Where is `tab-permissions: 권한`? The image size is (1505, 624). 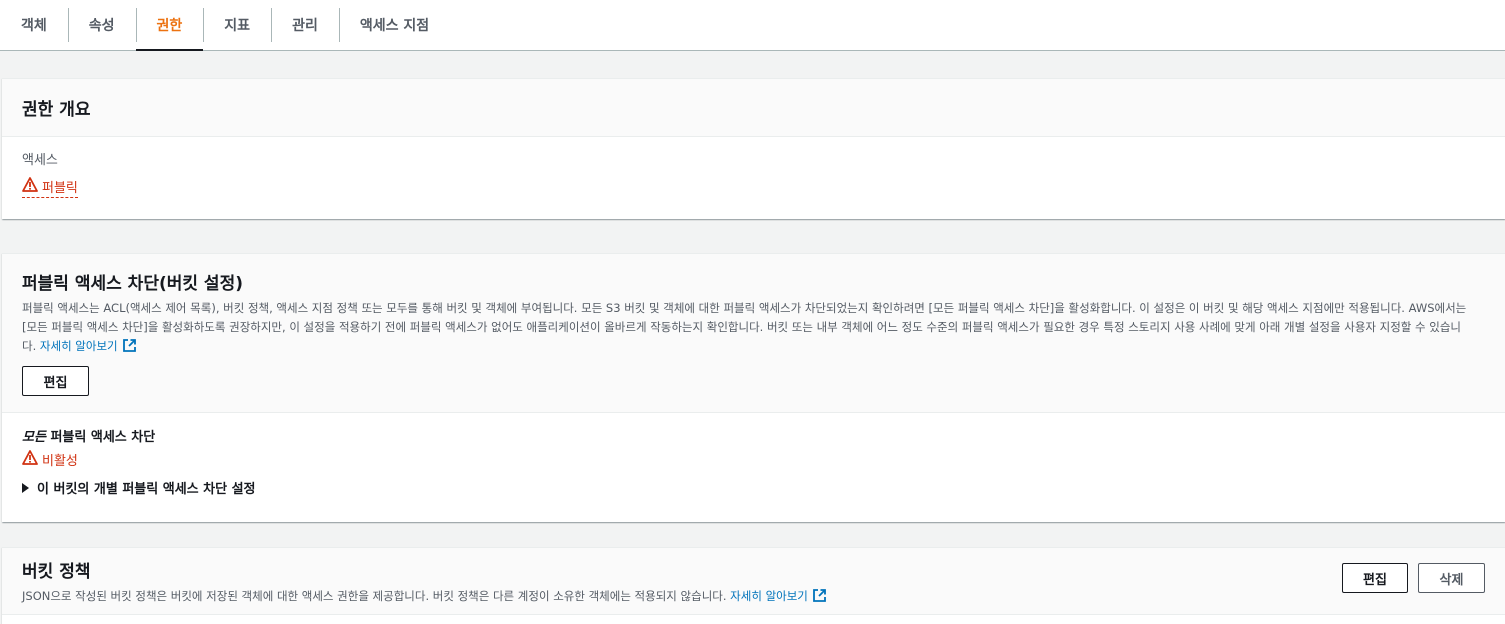 tab-permissions: 권한 is located at coordinates (169, 28).